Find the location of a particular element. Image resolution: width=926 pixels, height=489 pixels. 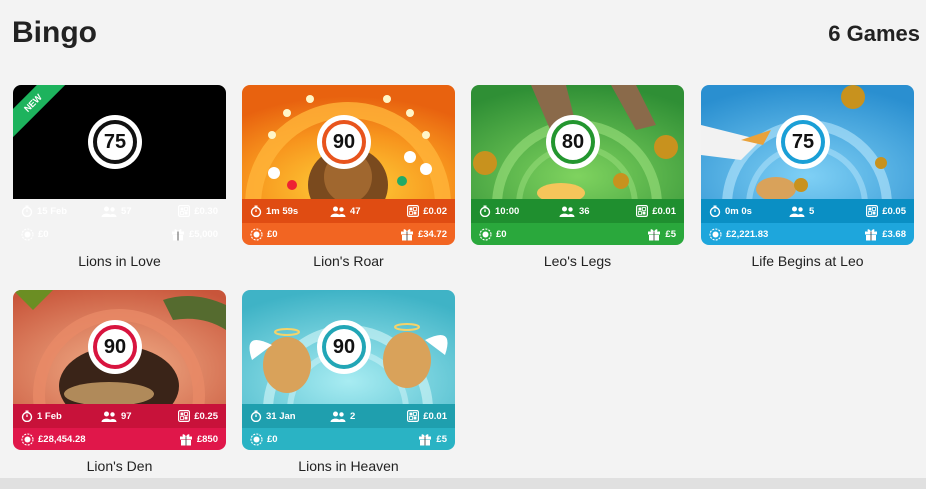

game-tile: 80 10:00 36 £0.01 £0 £5 is located at coordinates (577, 165).